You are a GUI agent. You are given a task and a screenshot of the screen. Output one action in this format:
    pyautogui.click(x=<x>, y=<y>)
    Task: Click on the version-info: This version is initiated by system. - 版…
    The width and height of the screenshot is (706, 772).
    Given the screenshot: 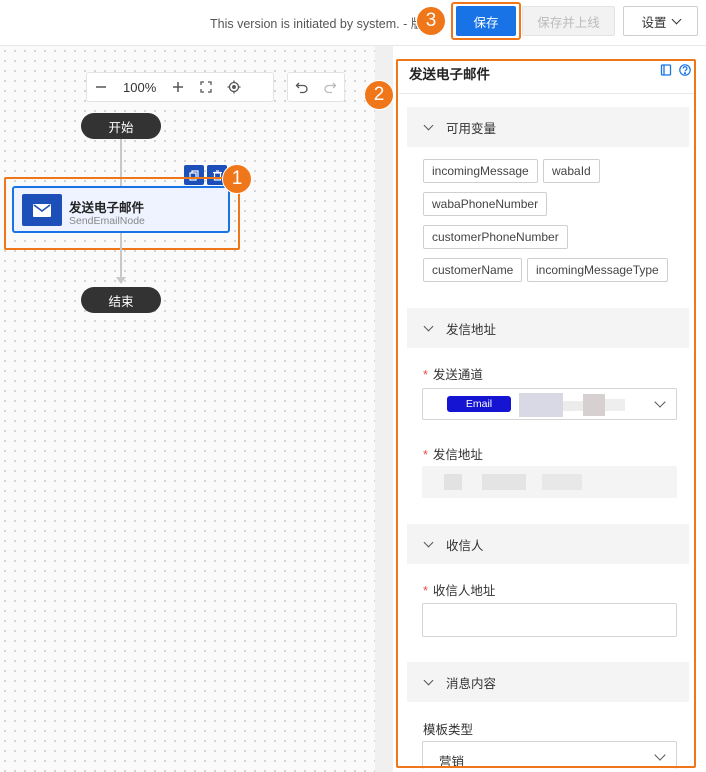 What is the action you would take?
    pyautogui.click(x=323, y=24)
    